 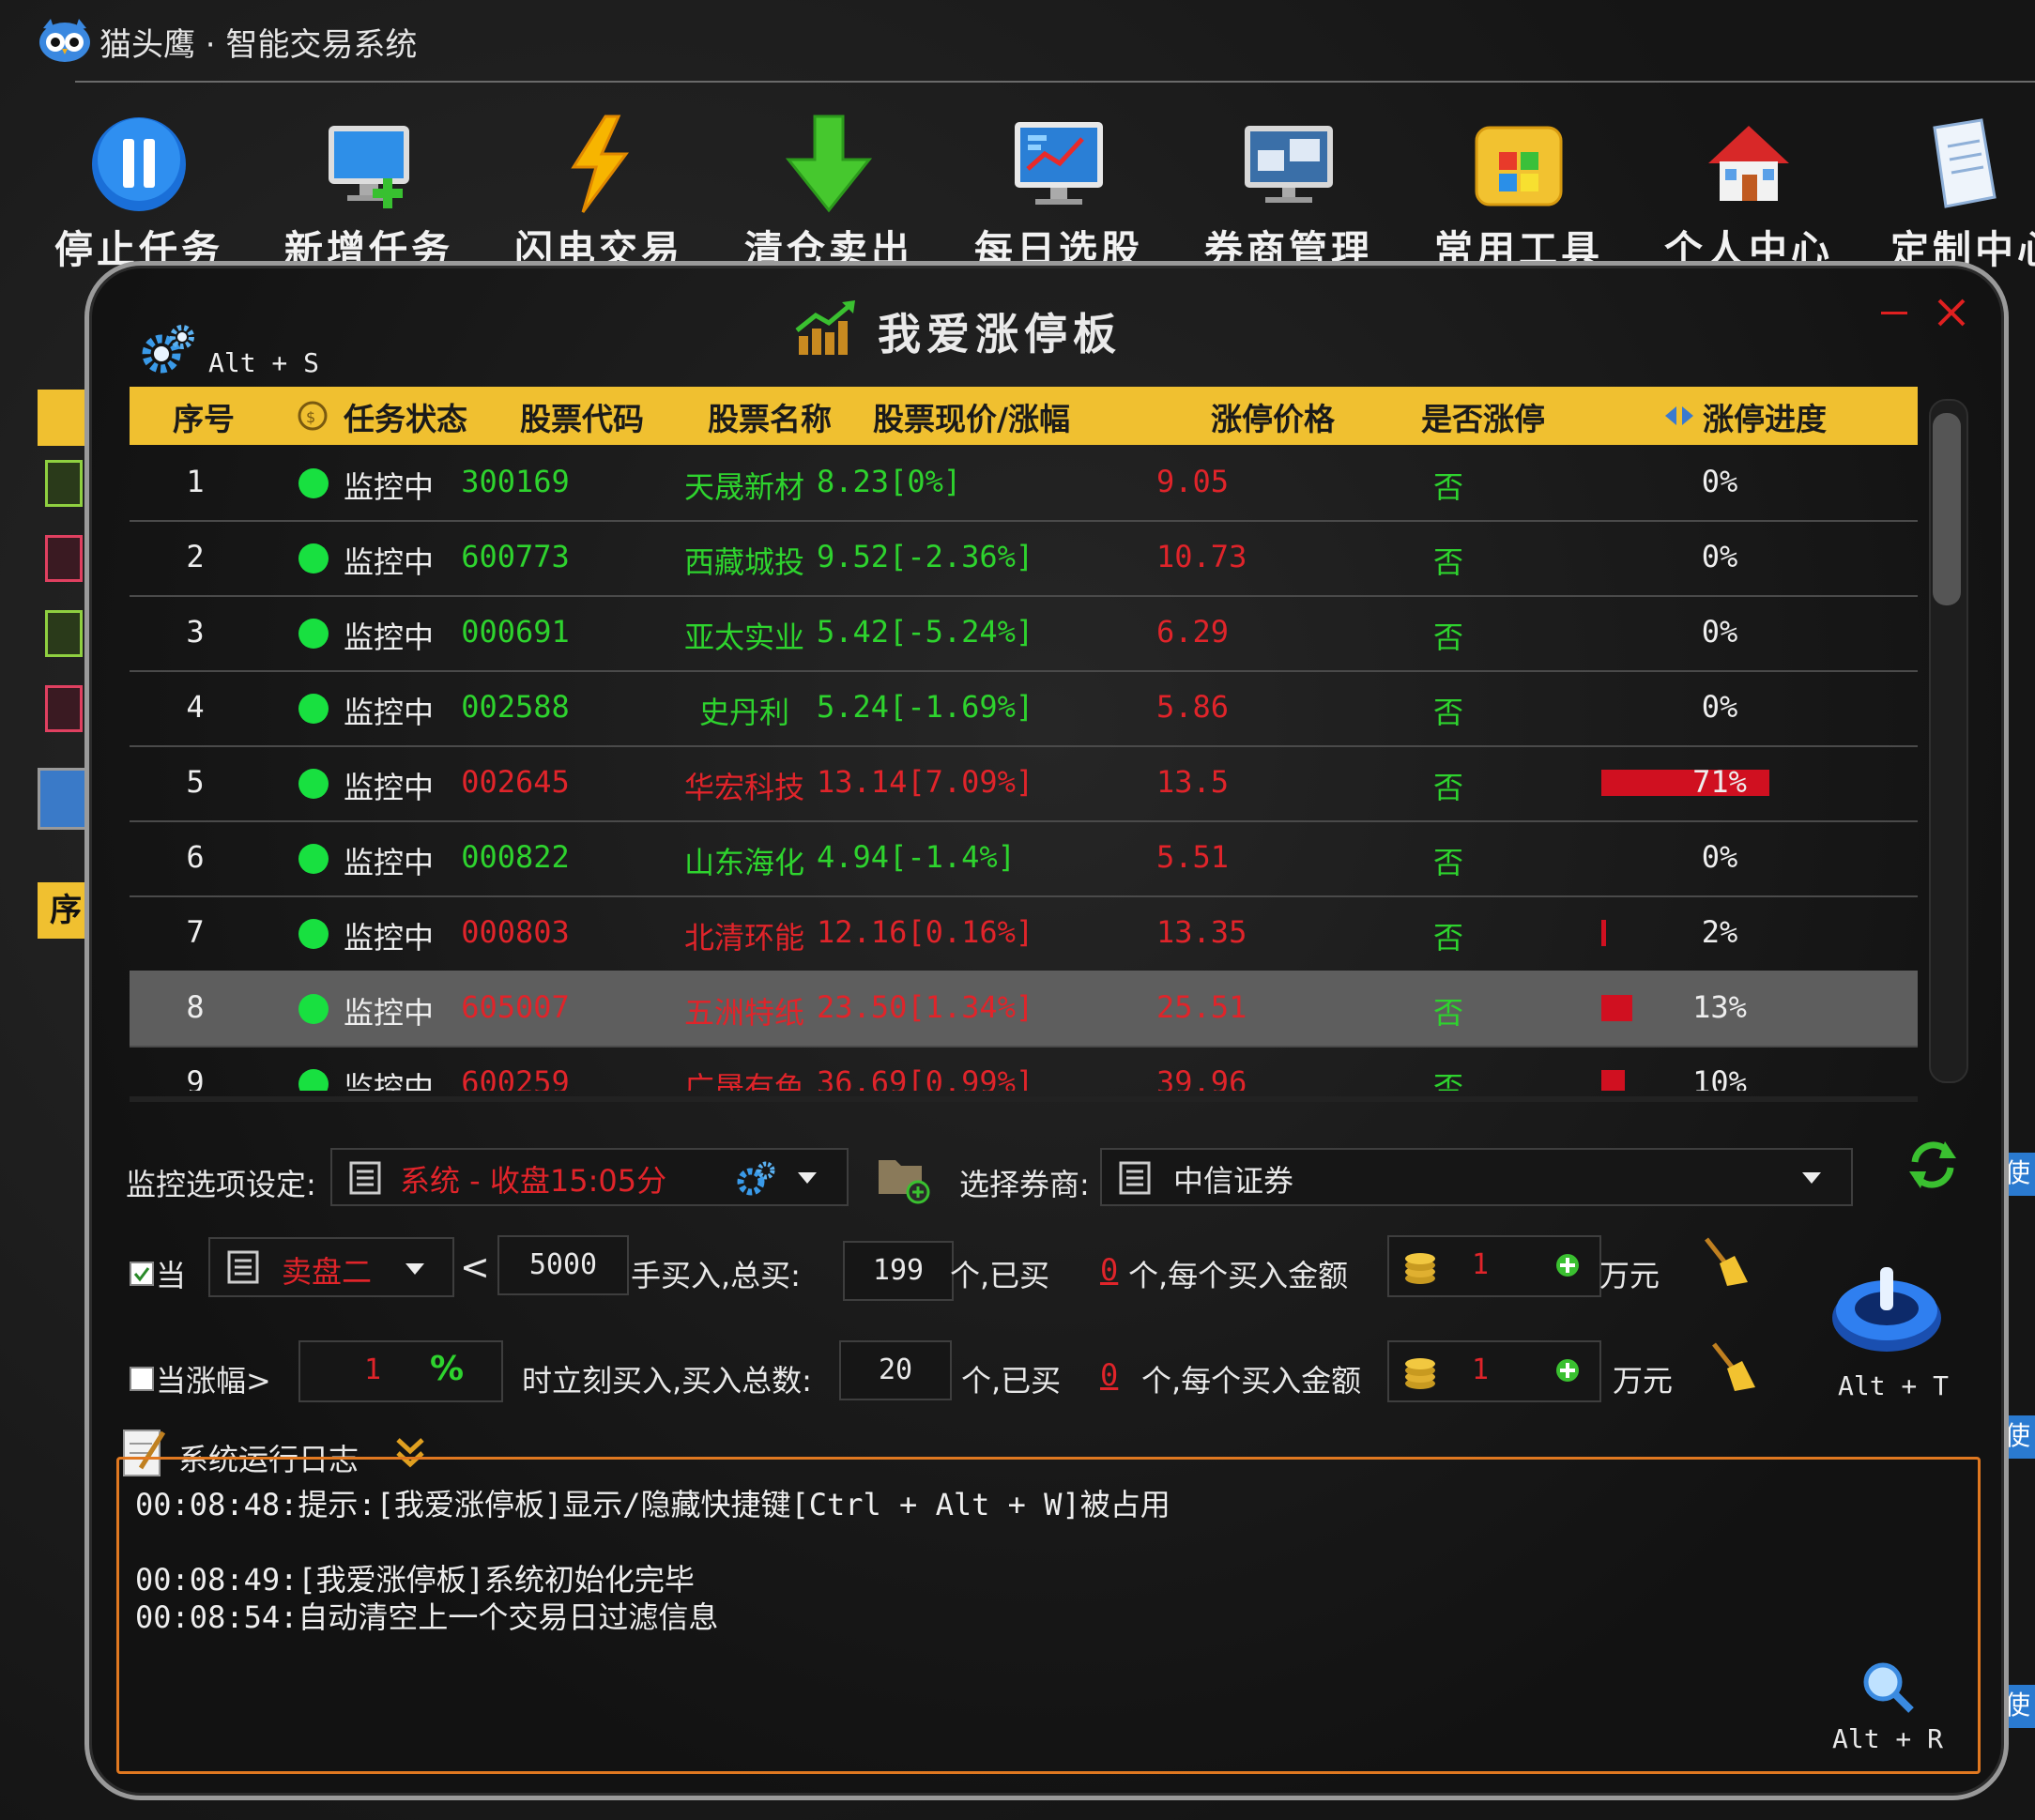 I want to click on table-row: 6 监控中 000822 山东海化 4.94[-1.4%] 5.51 否 0%, so click(x=1024, y=858).